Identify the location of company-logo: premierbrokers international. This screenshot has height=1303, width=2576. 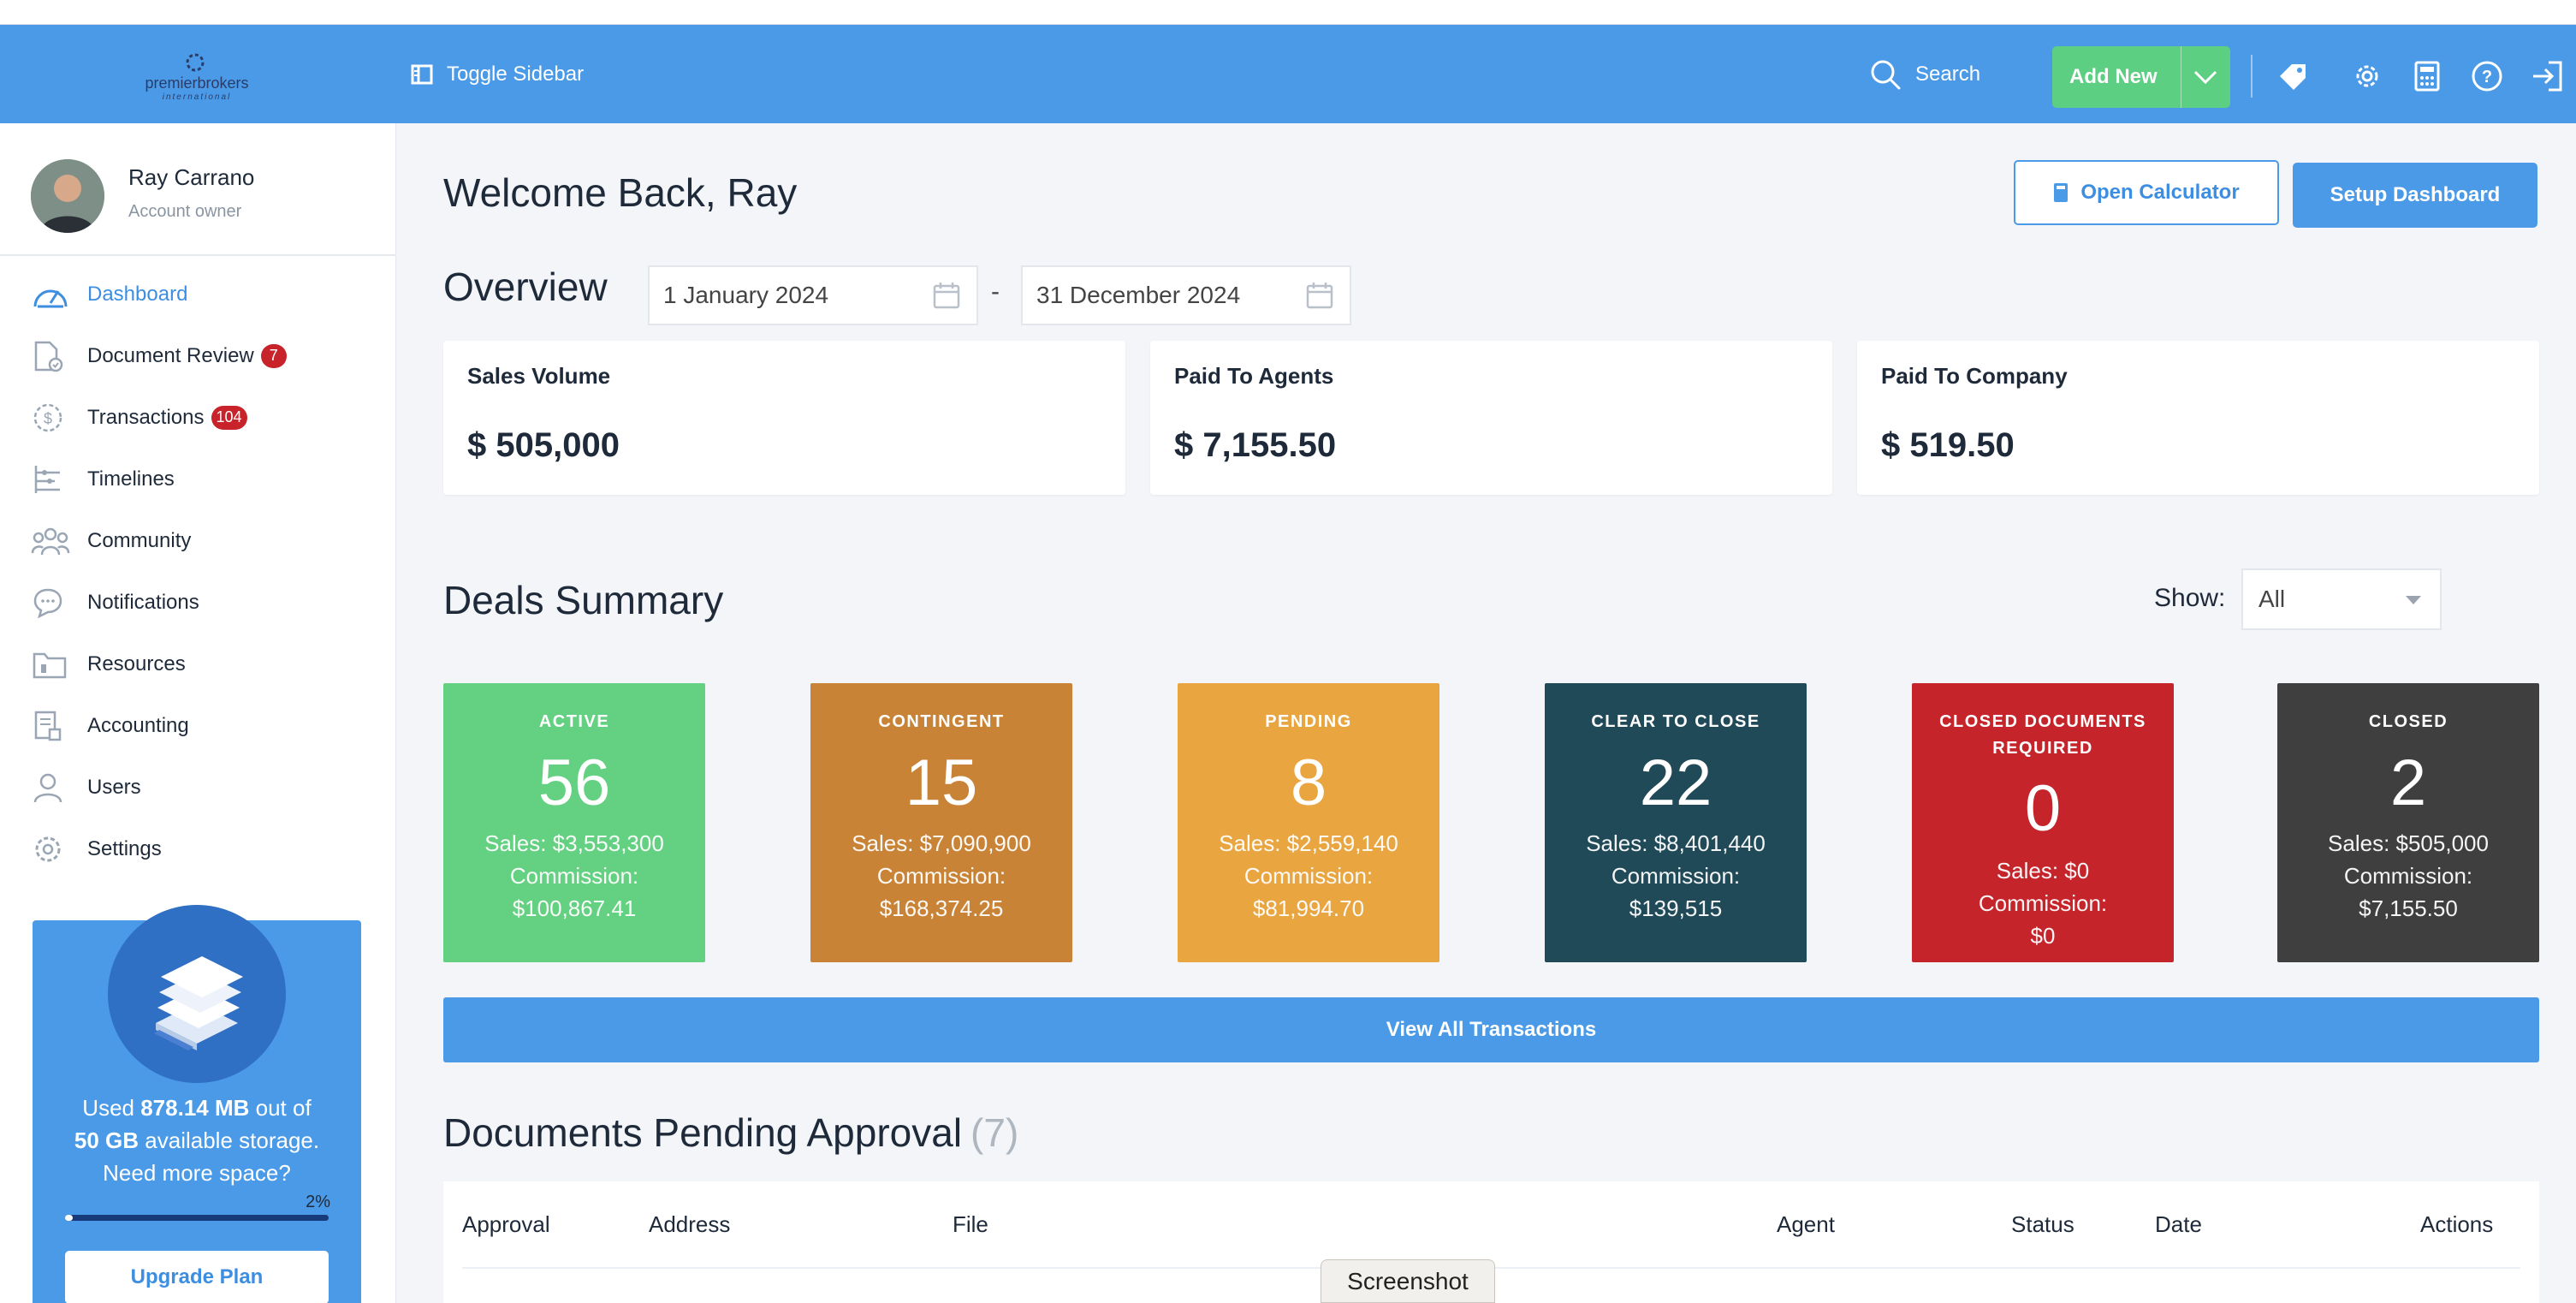
(196, 78).